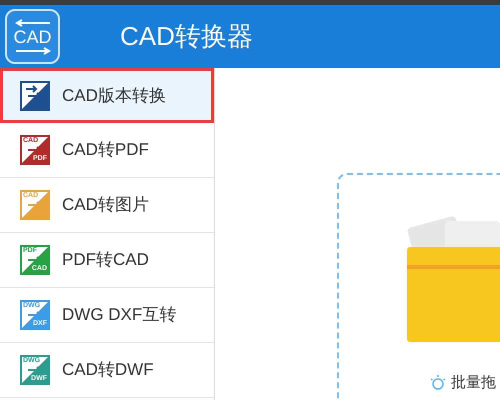  Describe the element at coordinates (107, 95) in the screenshot. I see `sidebar-item: CAD版本转换` at that location.